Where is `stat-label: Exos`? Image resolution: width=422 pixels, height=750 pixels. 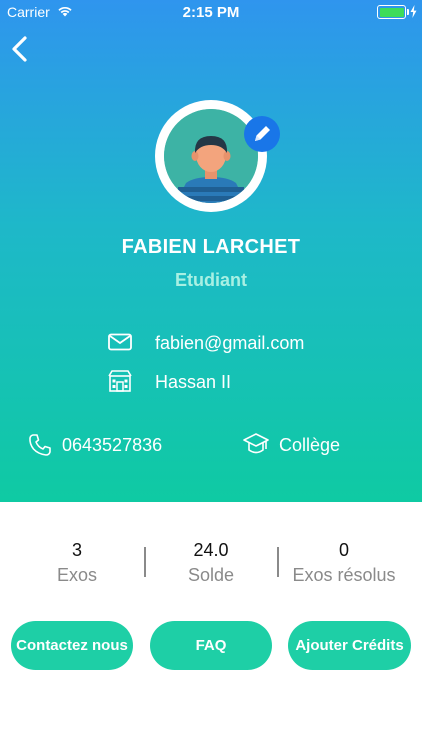 stat-label: Exos is located at coordinates (77, 575).